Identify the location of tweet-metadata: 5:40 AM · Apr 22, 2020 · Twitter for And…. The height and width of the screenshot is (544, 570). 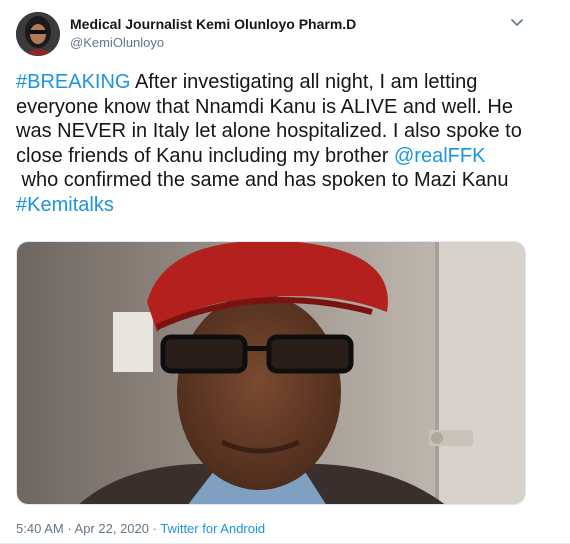
(140, 528).